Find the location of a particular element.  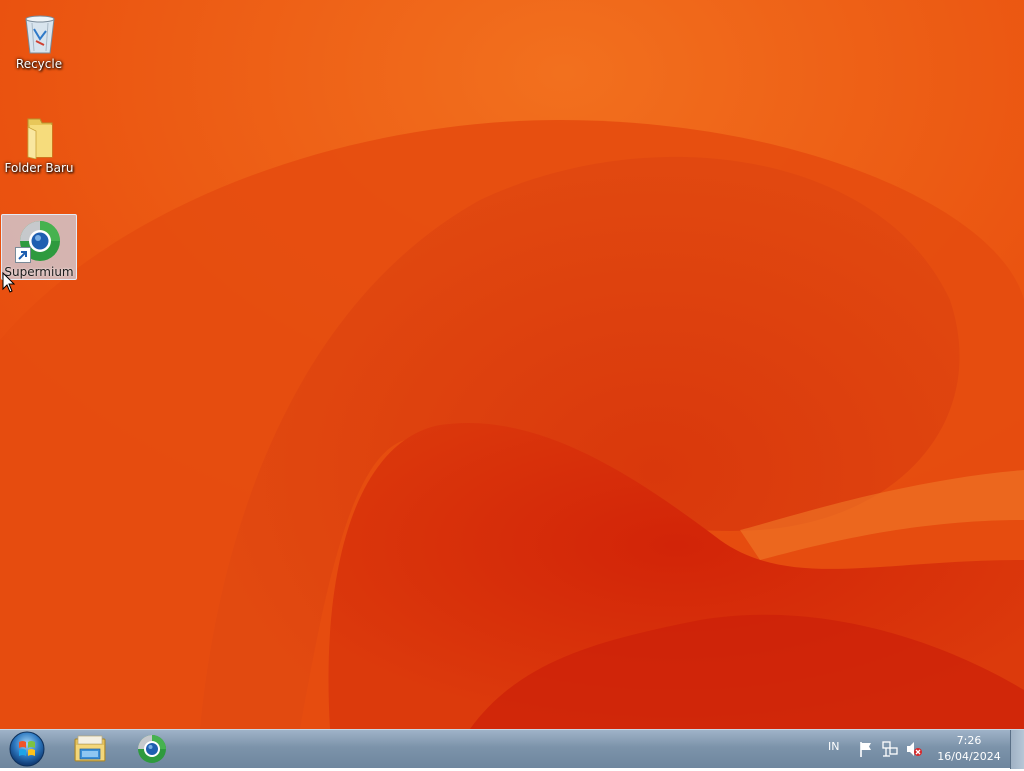

system-clock: 7:26 16/04/2024 is located at coordinates (969, 749).